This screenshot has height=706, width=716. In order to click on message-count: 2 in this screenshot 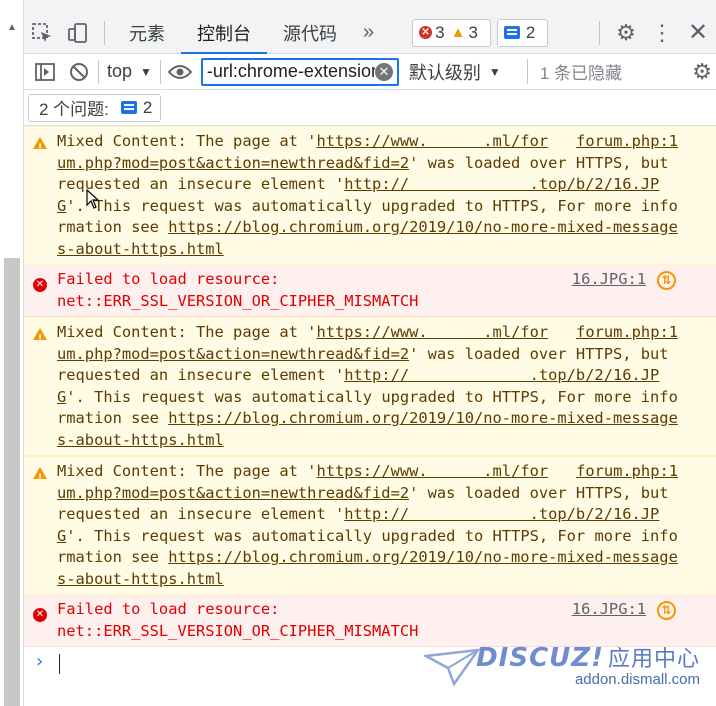, I will do `click(530, 32)`.